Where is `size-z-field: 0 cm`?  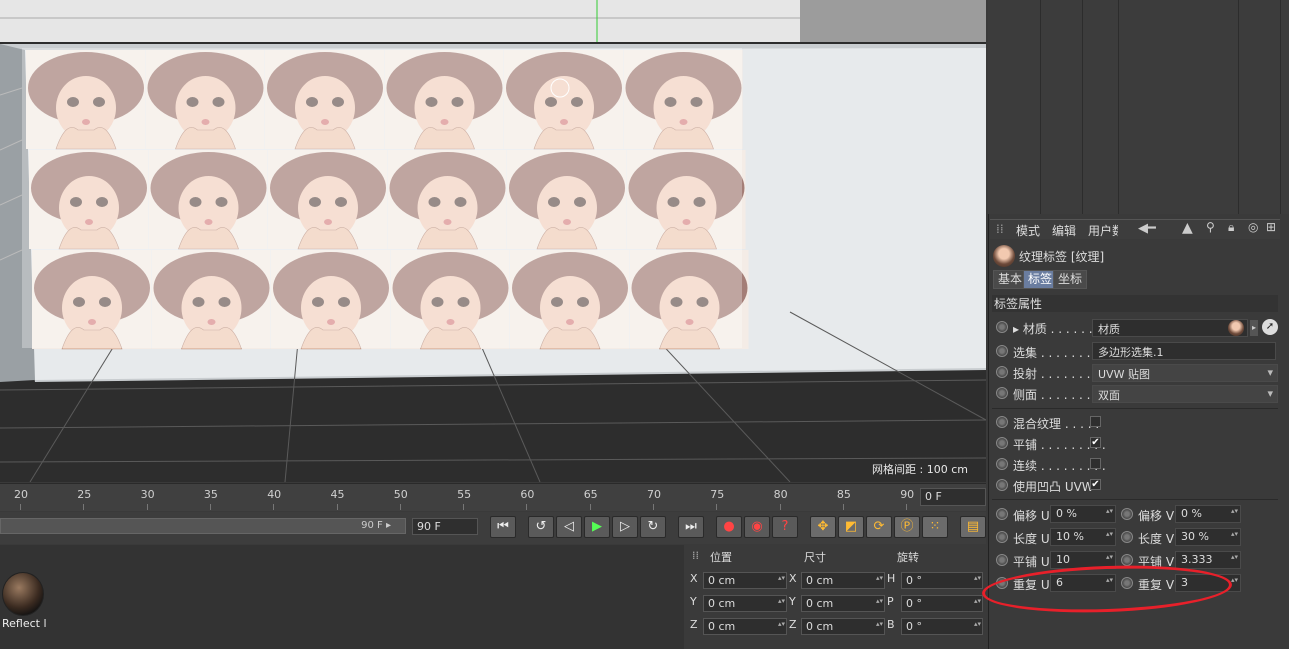 size-z-field: 0 cm is located at coordinates (843, 626).